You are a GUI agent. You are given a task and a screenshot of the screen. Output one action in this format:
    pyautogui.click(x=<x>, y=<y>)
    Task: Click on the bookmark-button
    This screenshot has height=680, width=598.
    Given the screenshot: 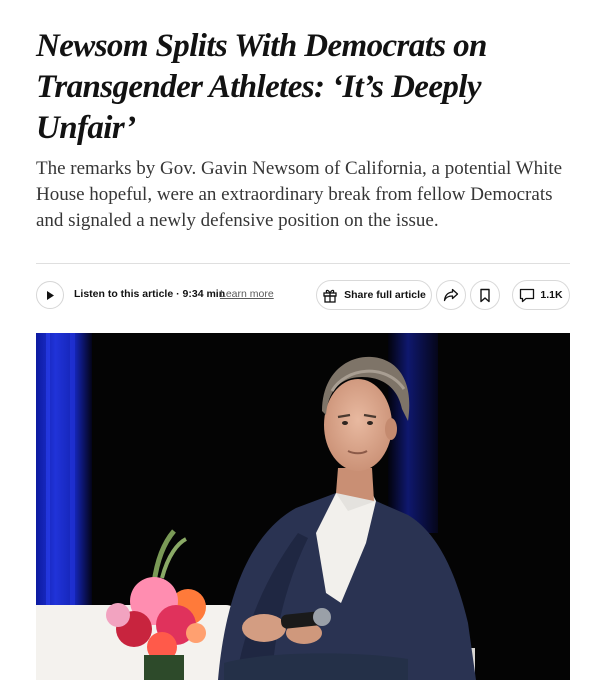 What is the action you would take?
    pyautogui.click(x=485, y=295)
    